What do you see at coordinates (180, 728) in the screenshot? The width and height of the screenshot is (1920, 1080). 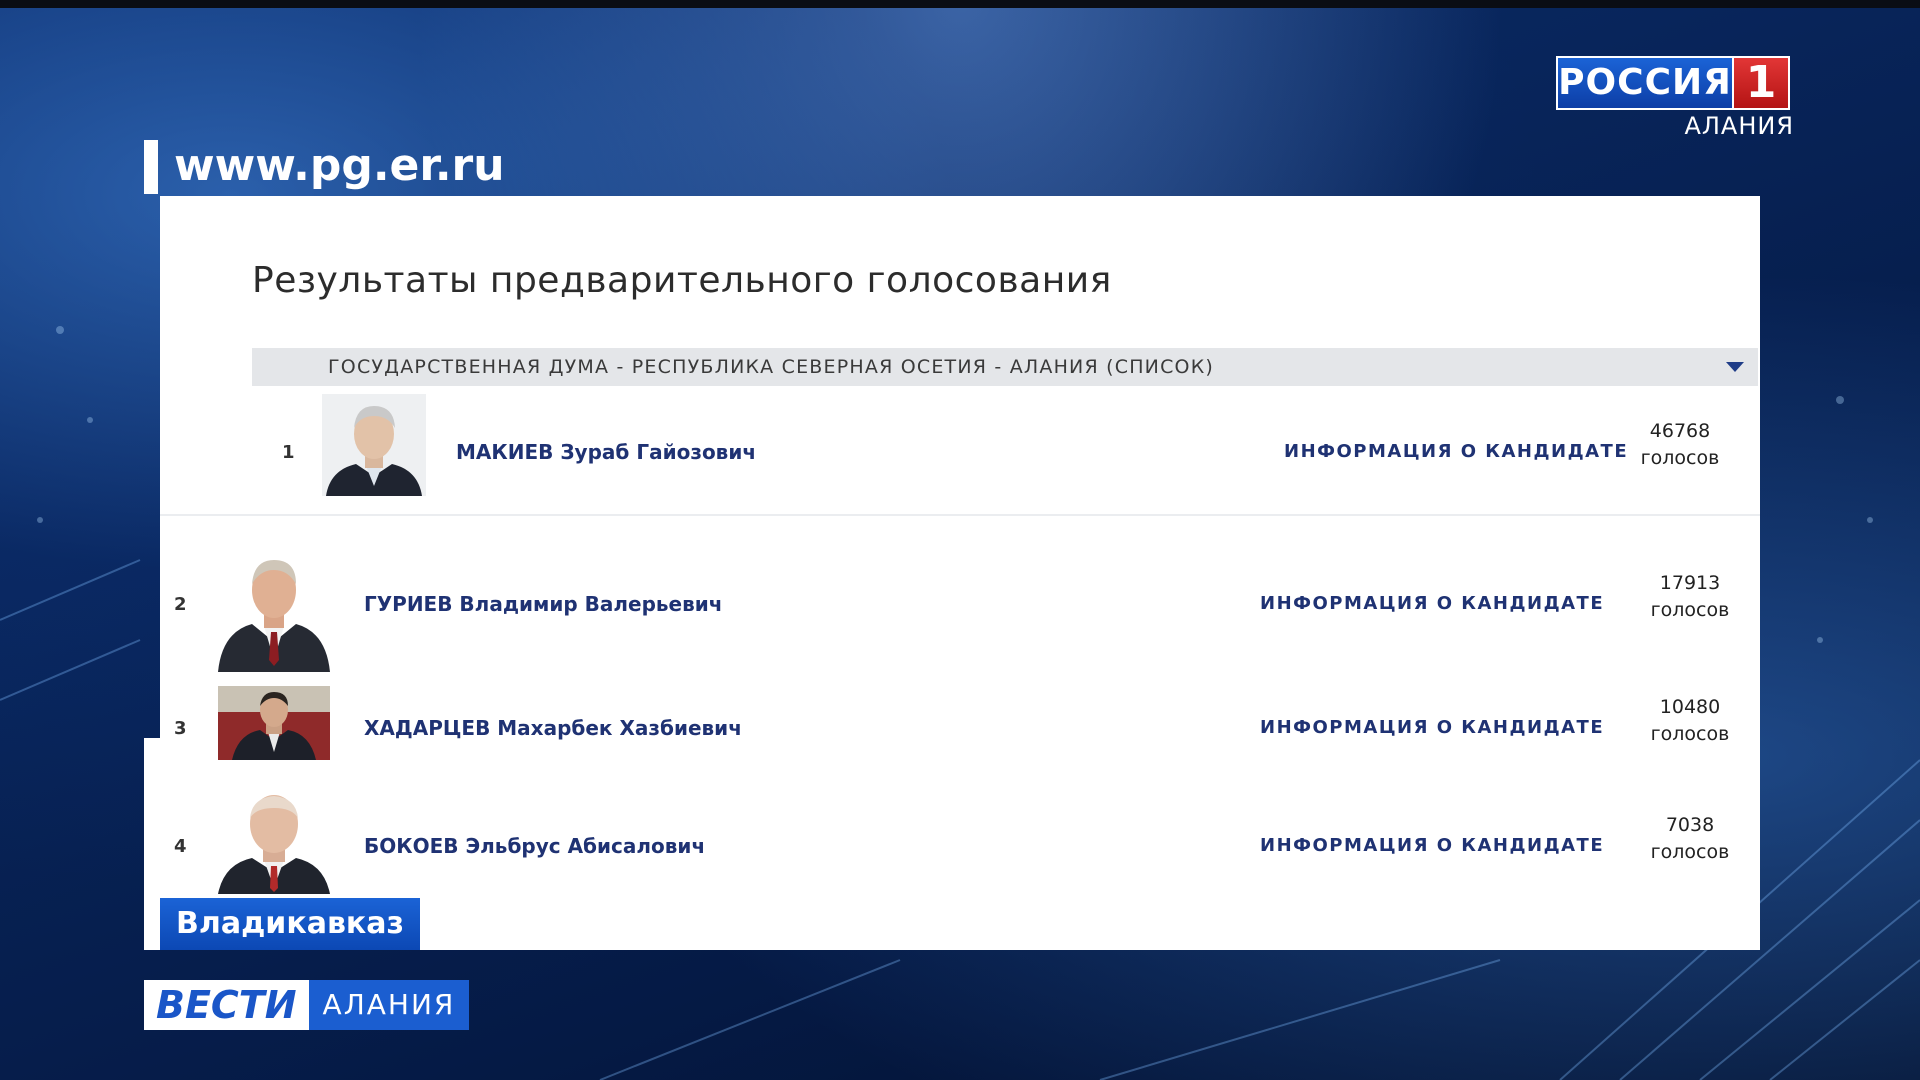 I see `candidate-rank: 3` at bounding box center [180, 728].